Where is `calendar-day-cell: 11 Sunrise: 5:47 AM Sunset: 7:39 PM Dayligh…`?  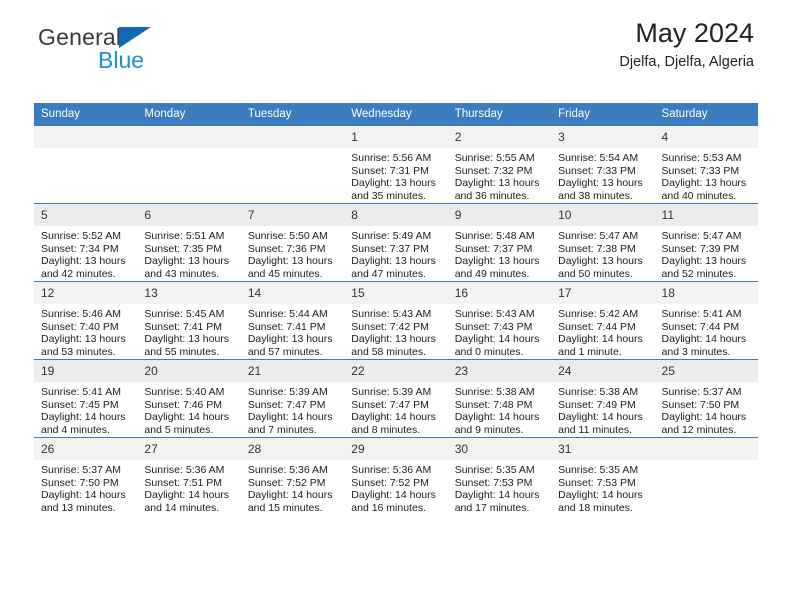 calendar-day-cell: 11 Sunrise: 5:47 AM Sunset: 7:39 PM Dayligh… is located at coordinates (706, 242).